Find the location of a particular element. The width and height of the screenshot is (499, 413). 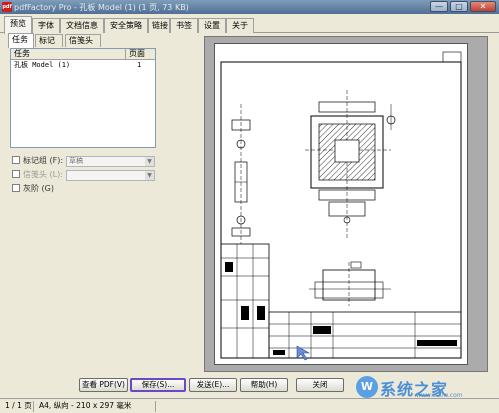

minimize-button: — is located at coordinates (439, 6).